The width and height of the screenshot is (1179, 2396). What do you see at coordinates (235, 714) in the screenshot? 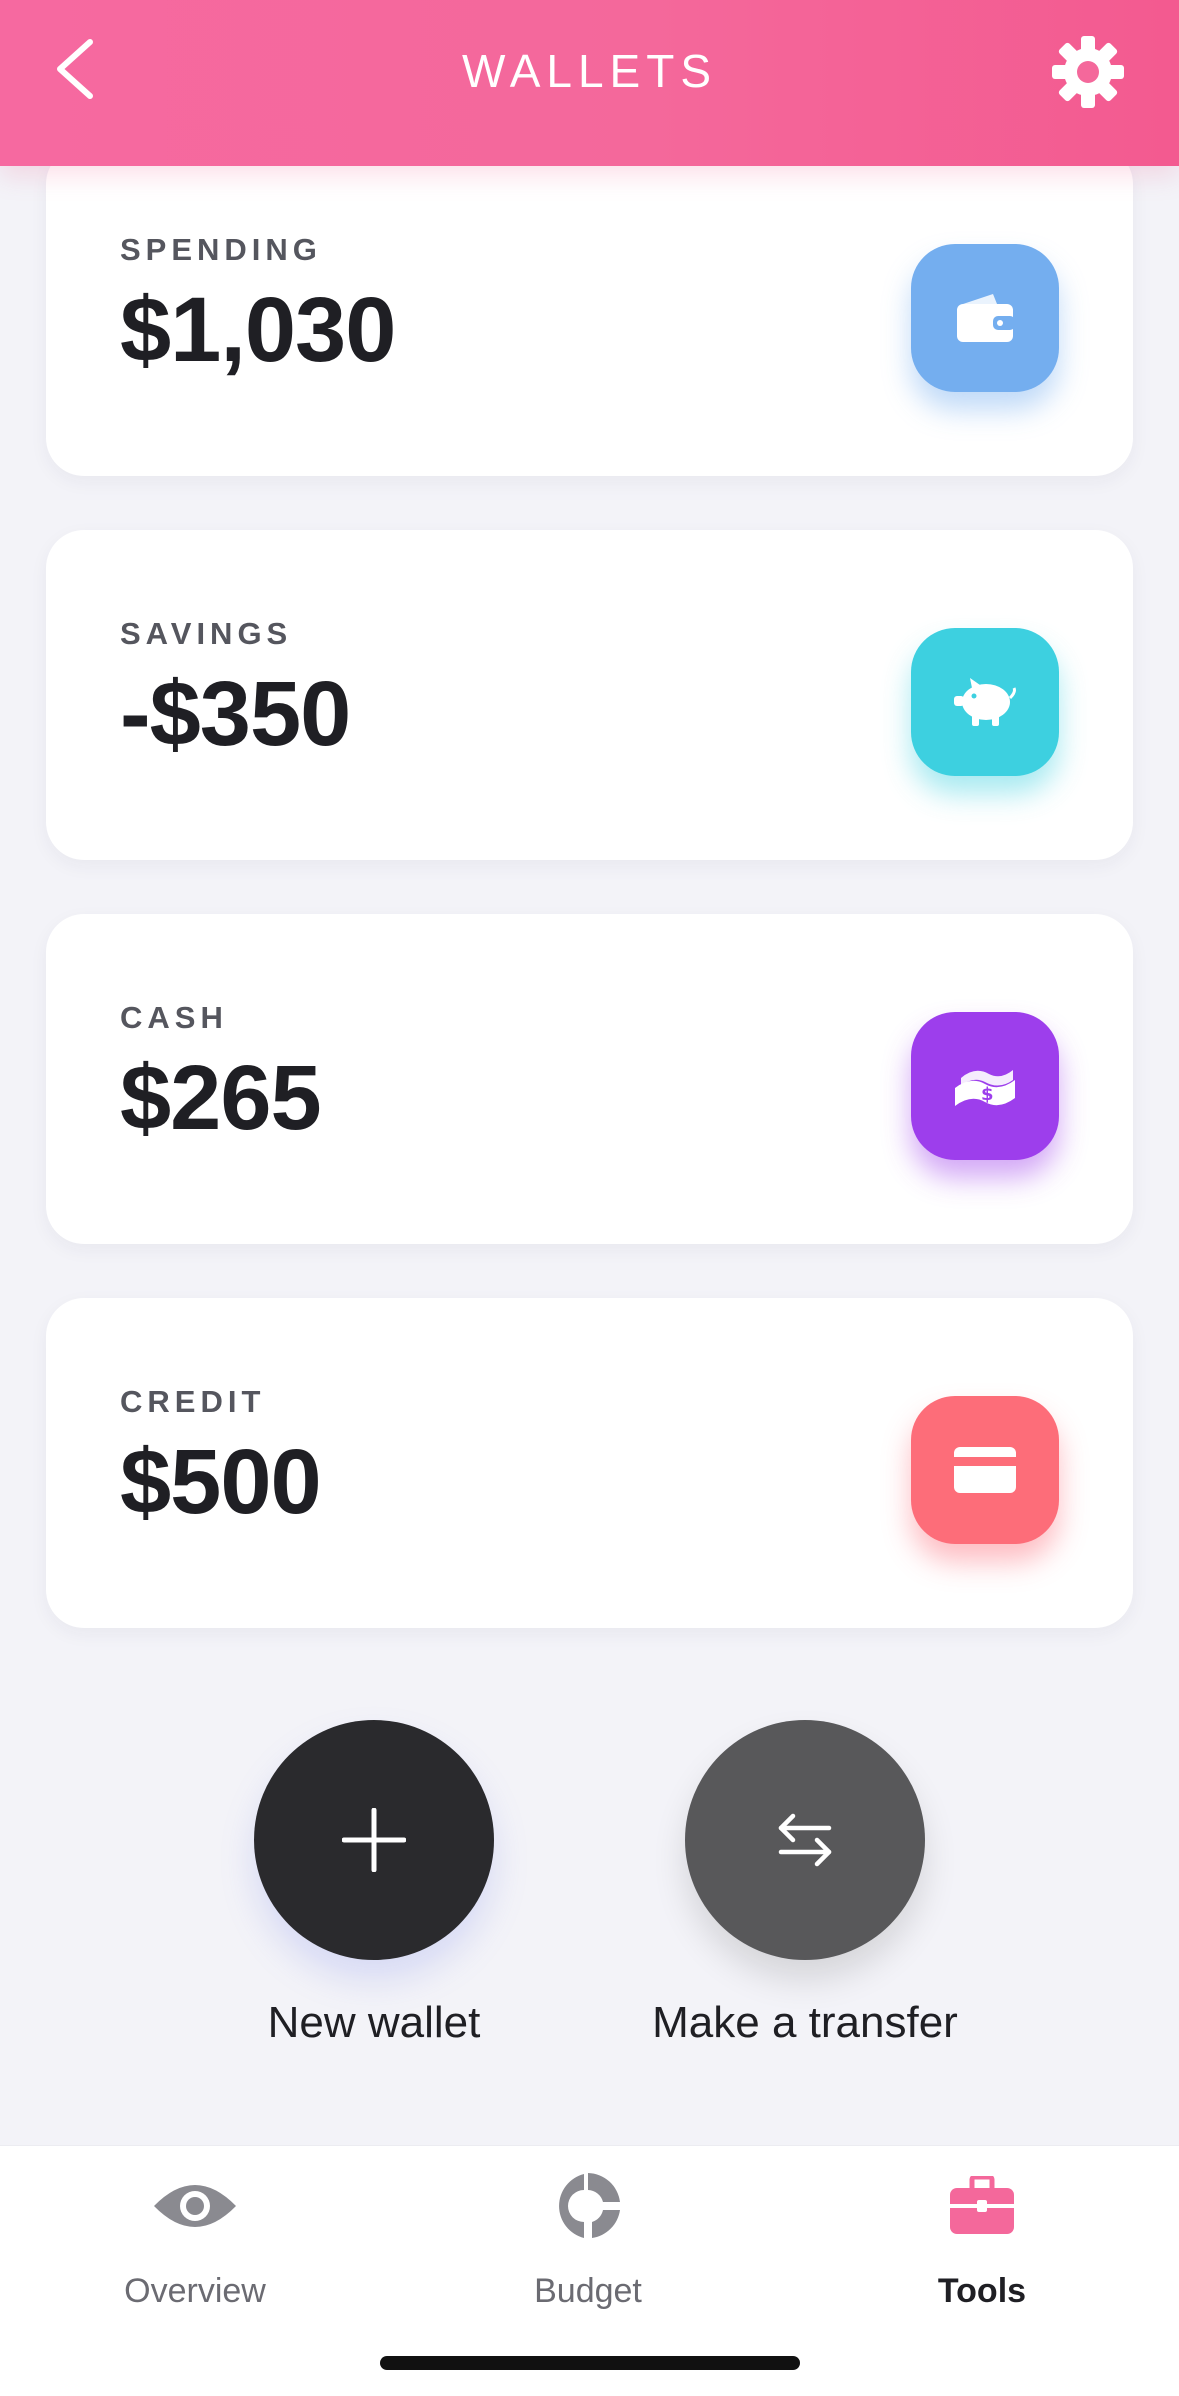
I see `wallet-amount: -$350` at bounding box center [235, 714].